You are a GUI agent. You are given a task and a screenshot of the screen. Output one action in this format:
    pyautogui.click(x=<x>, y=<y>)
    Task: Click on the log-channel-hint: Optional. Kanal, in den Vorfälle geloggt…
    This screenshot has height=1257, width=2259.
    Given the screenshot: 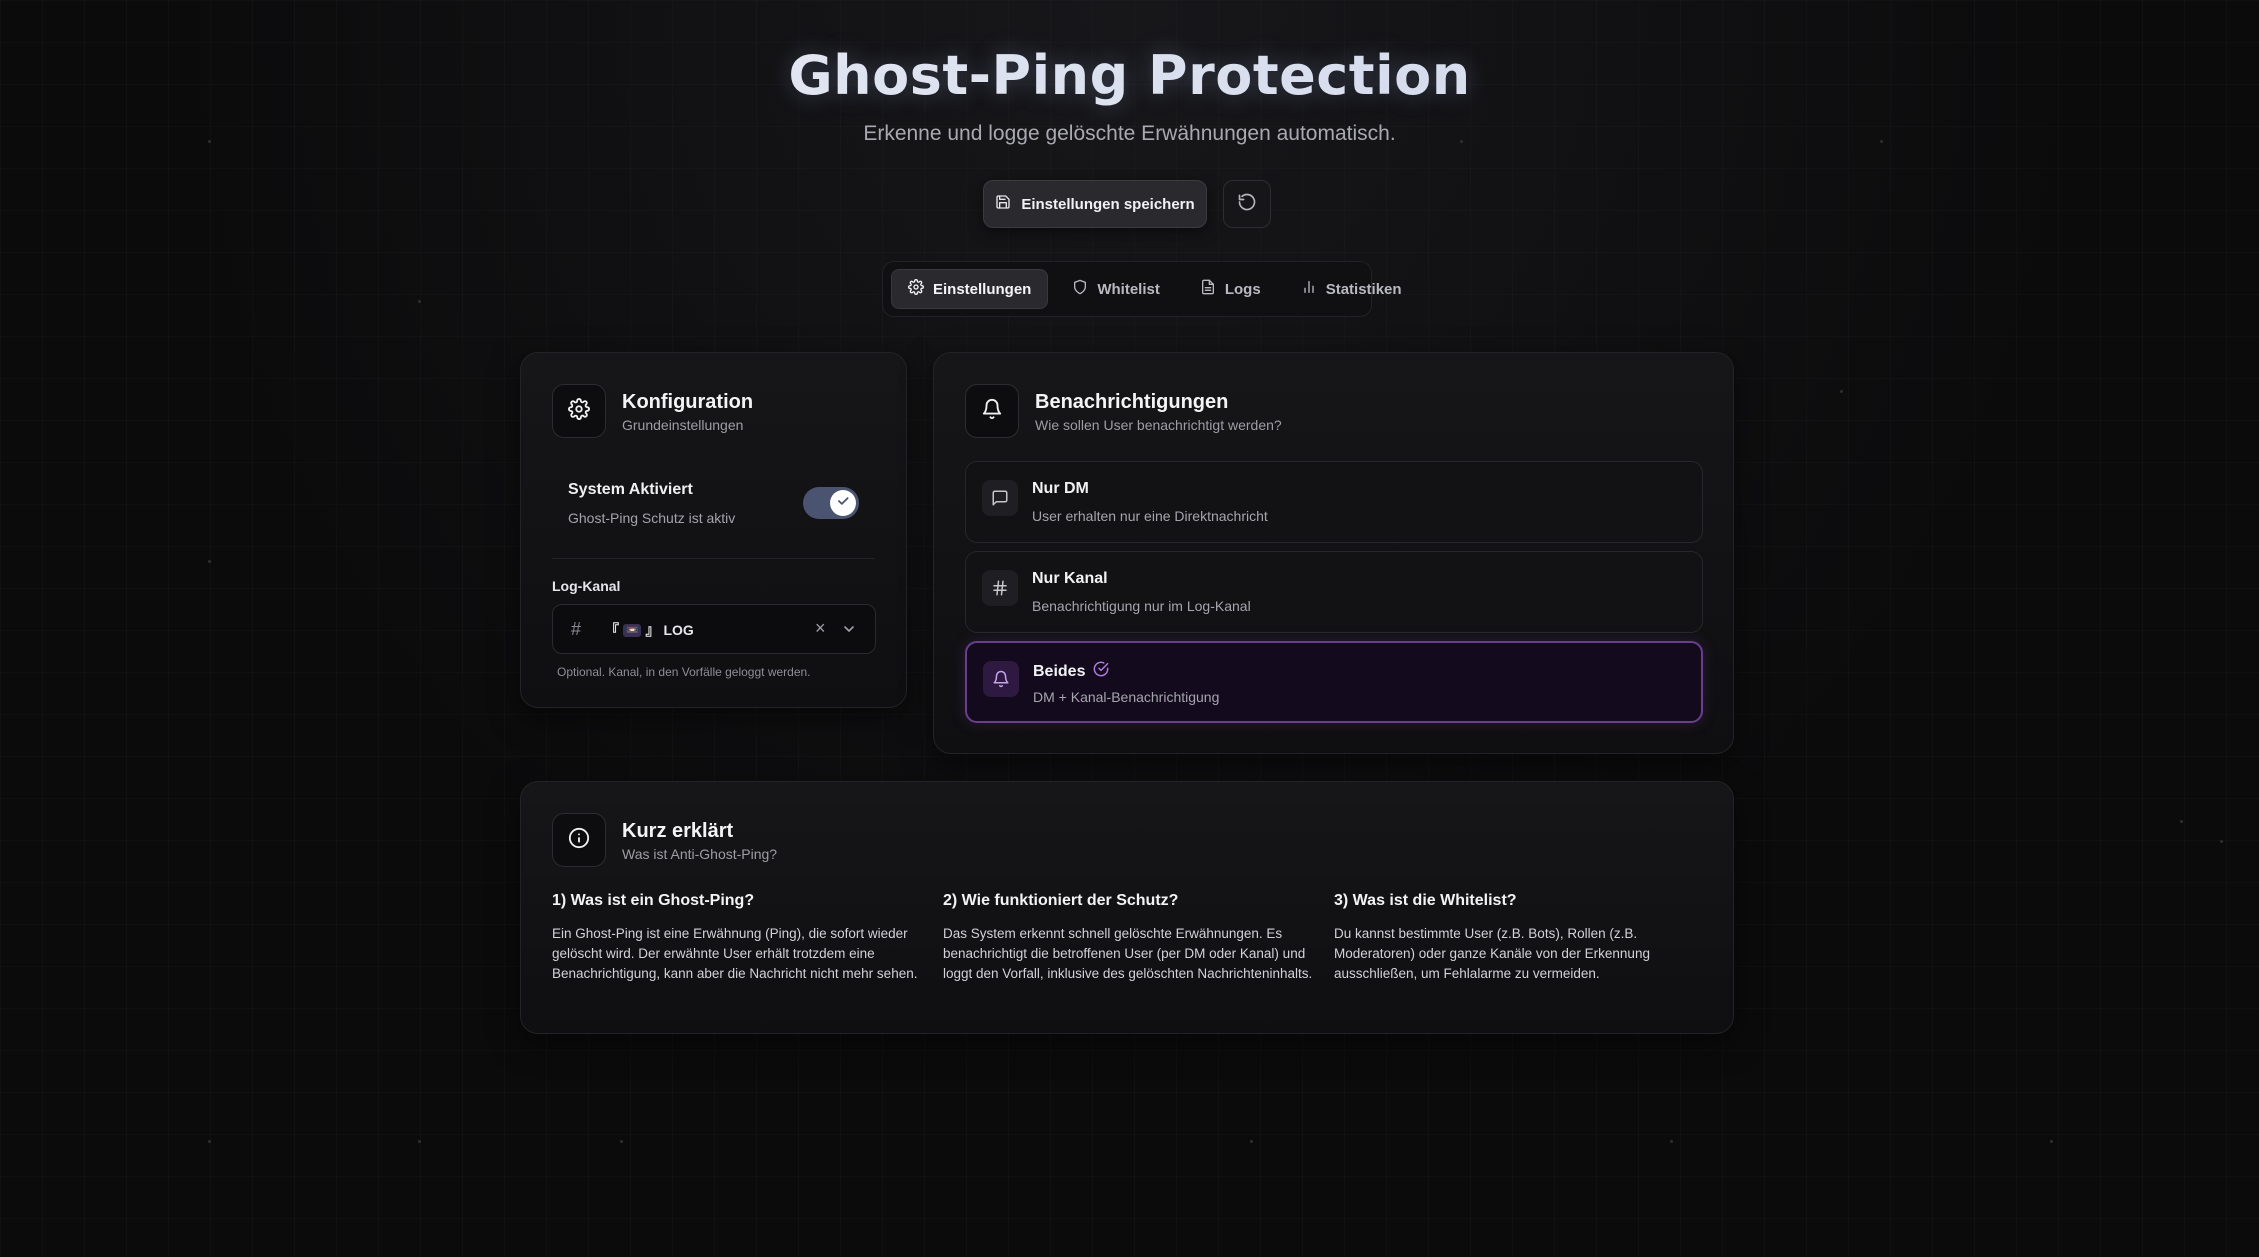 What is the action you would take?
    pyautogui.click(x=684, y=672)
    